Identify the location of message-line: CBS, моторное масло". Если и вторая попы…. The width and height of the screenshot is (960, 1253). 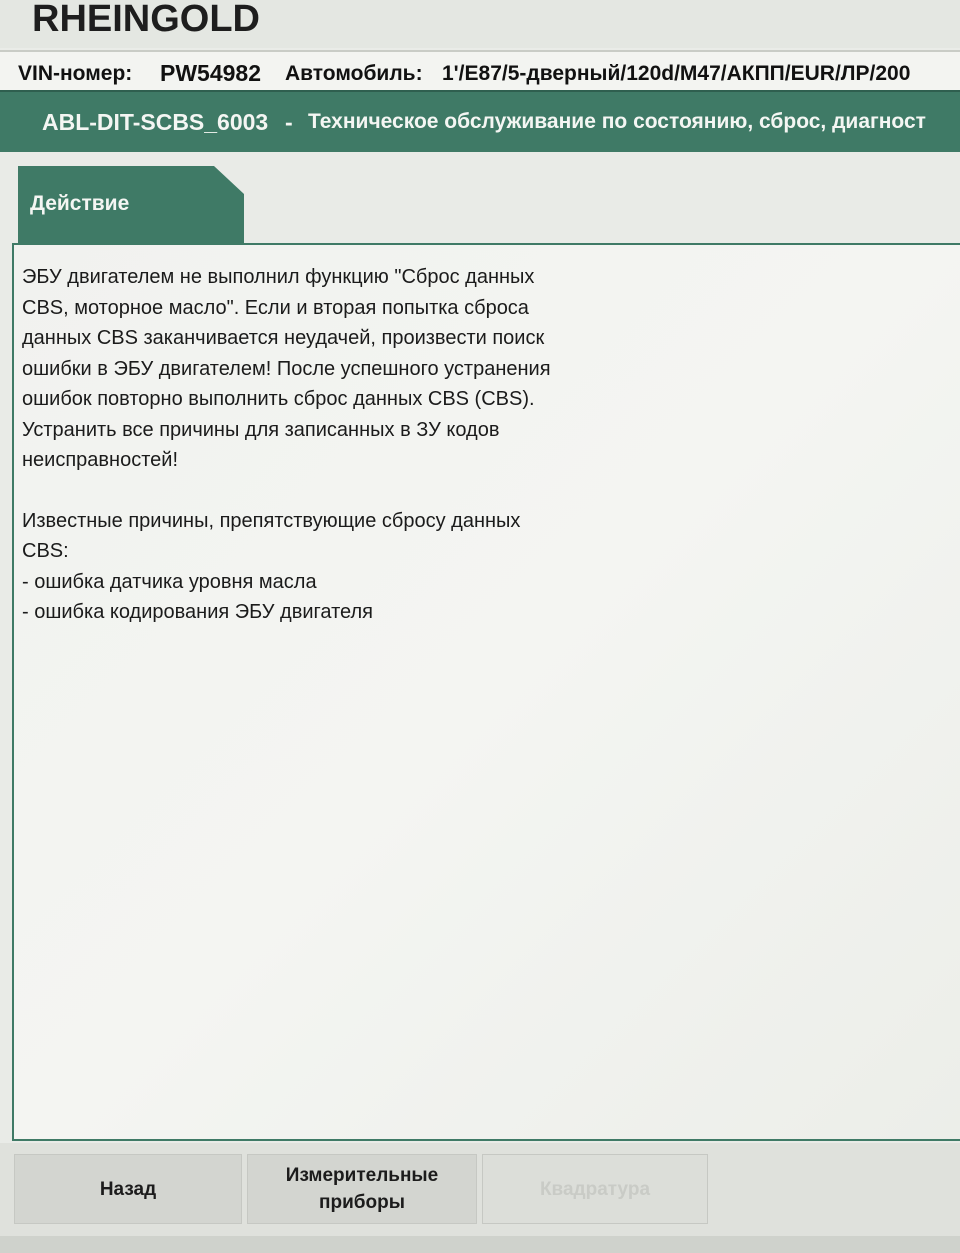
(275, 307).